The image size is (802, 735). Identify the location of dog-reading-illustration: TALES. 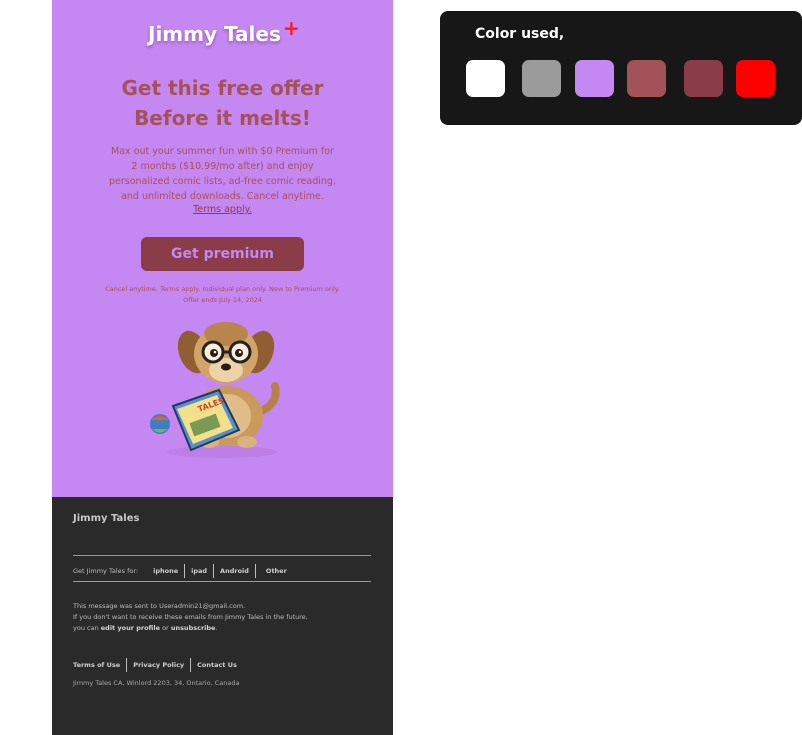
(215, 390).